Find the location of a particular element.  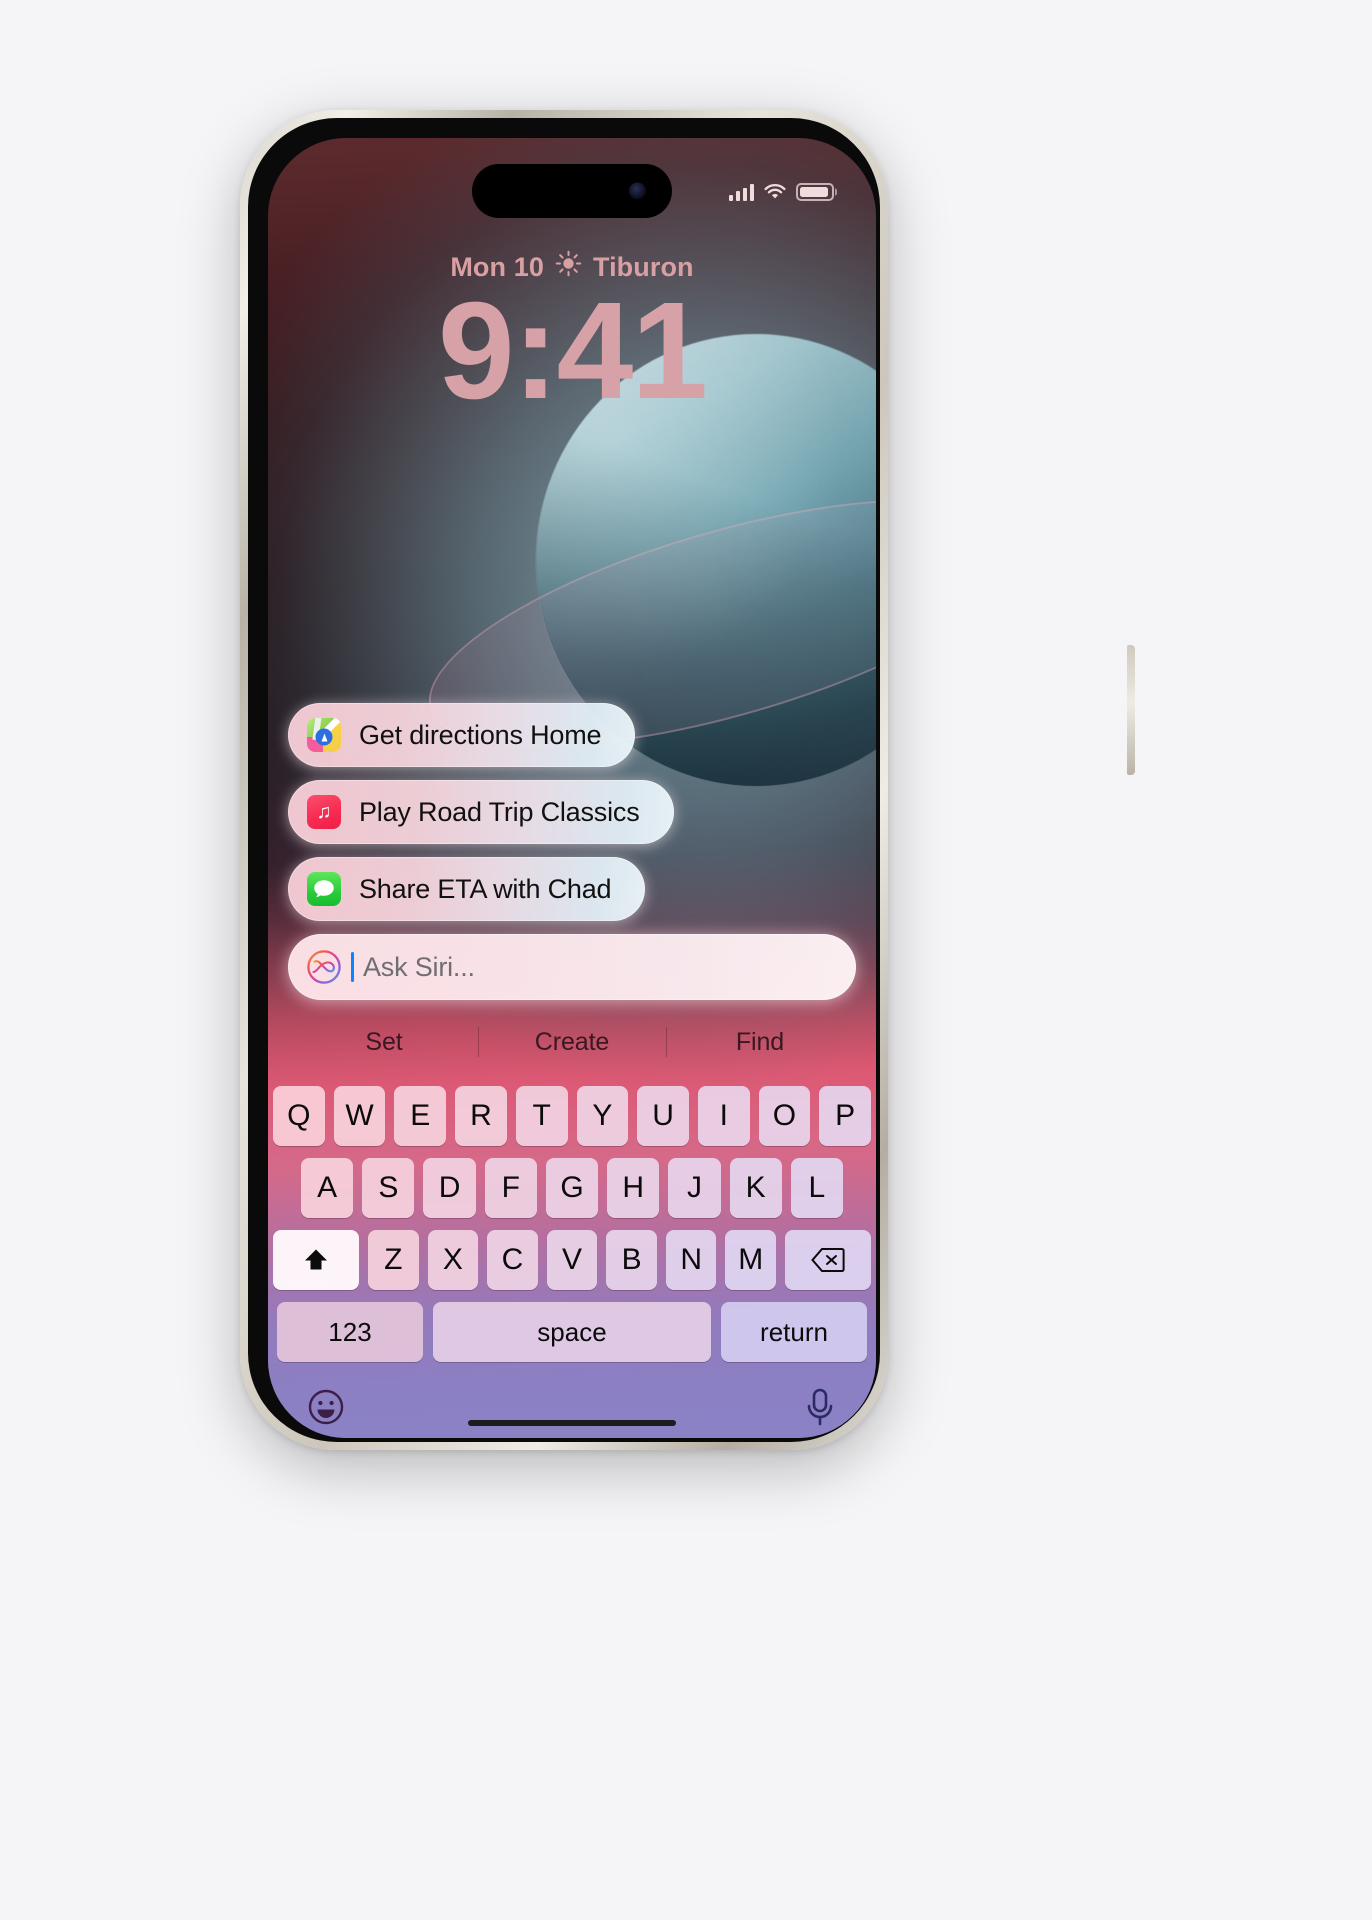

siri-orb-icon is located at coordinates (324, 967).